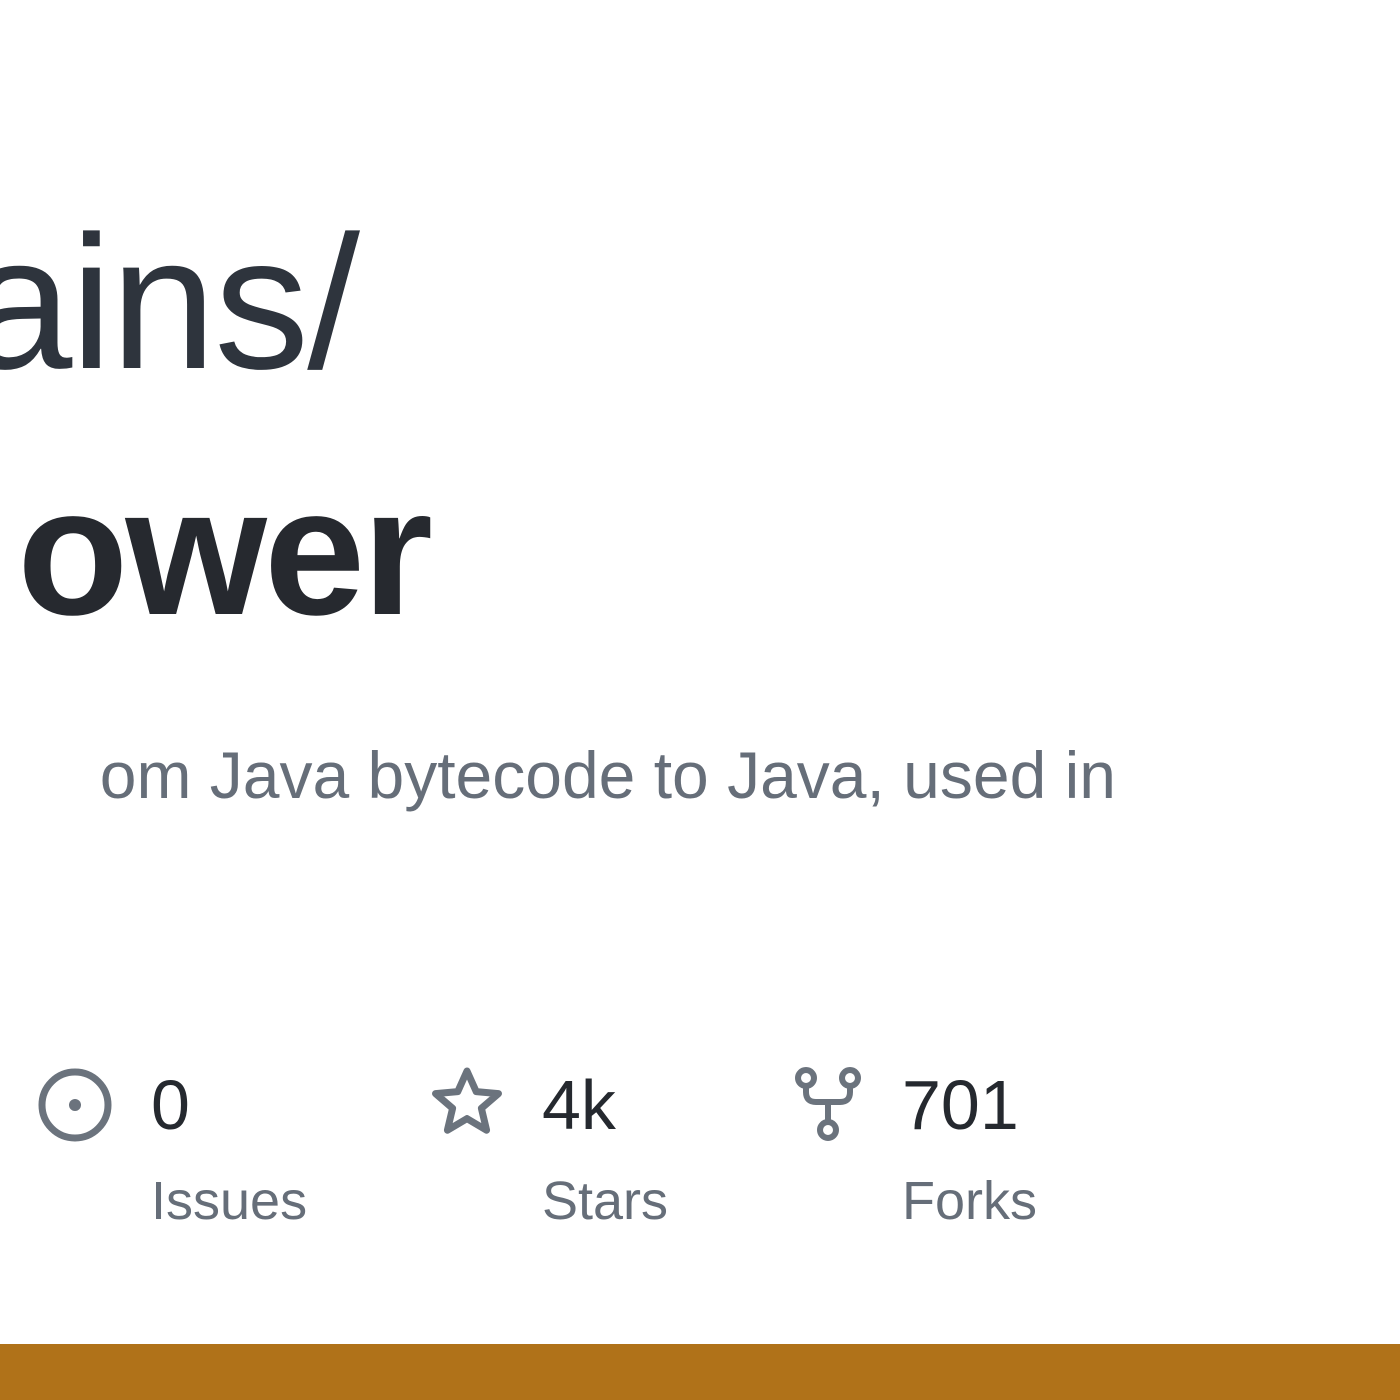  I want to click on stars-count: 4k, so click(579, 1105).